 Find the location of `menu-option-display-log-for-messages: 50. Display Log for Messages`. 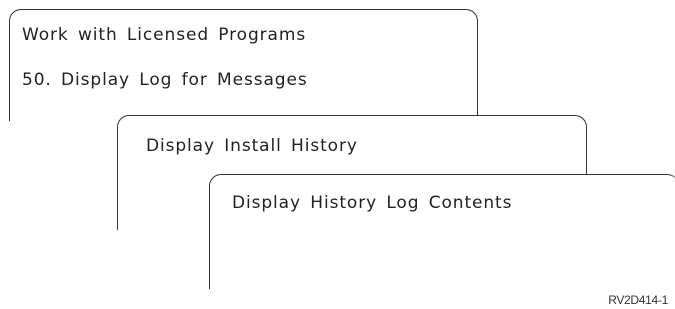

menu-option-display-log-for-messages: 50. Display Log for Messages is located at coordinates (165, 80).